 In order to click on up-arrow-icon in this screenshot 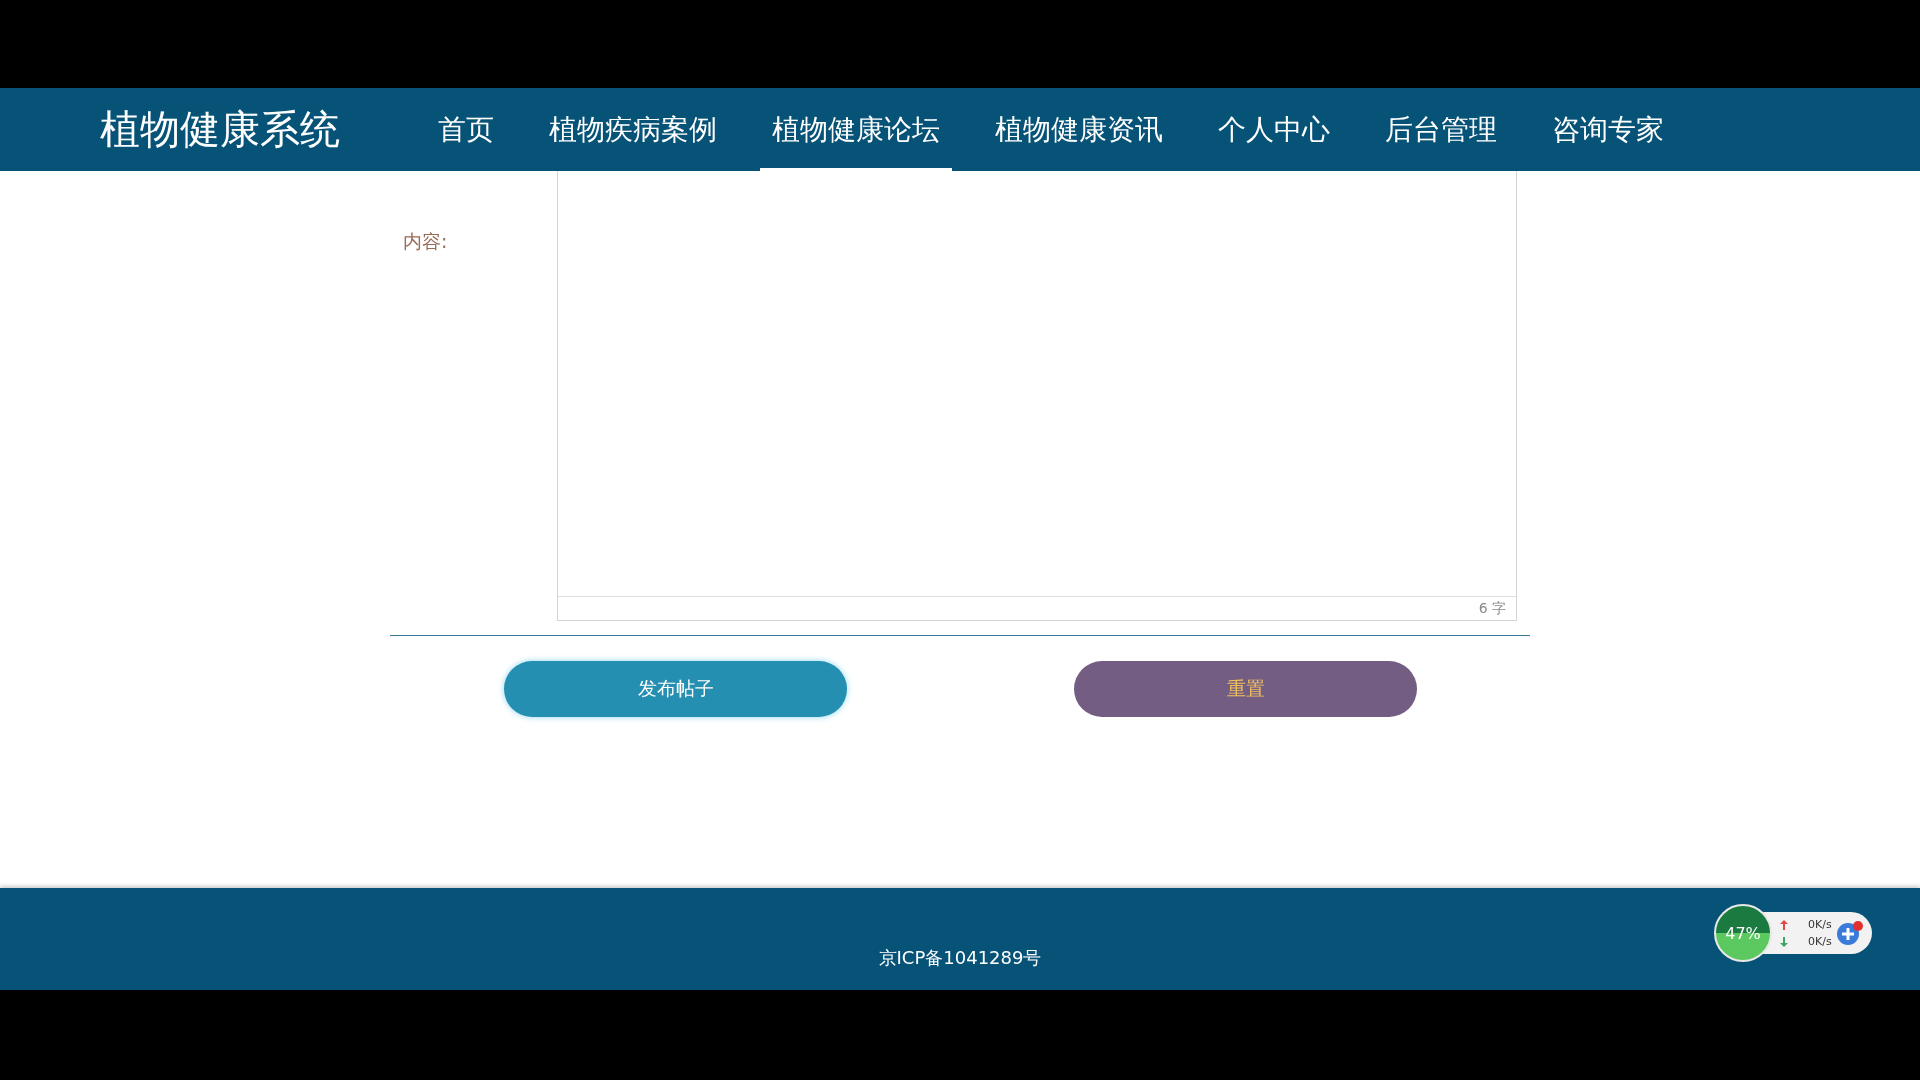, I will do `click(1784, 924)`.